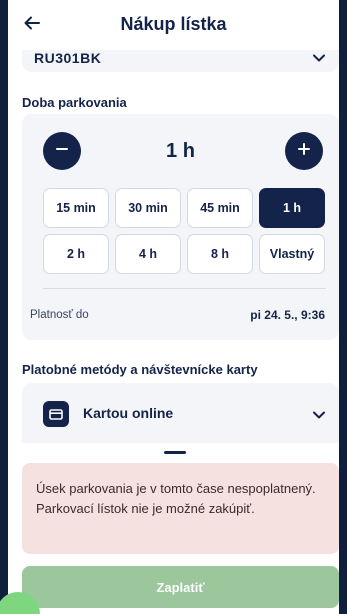 The image size is (347, 614). I want to click on duration-option-30min: 30 min, so click(148, 208).